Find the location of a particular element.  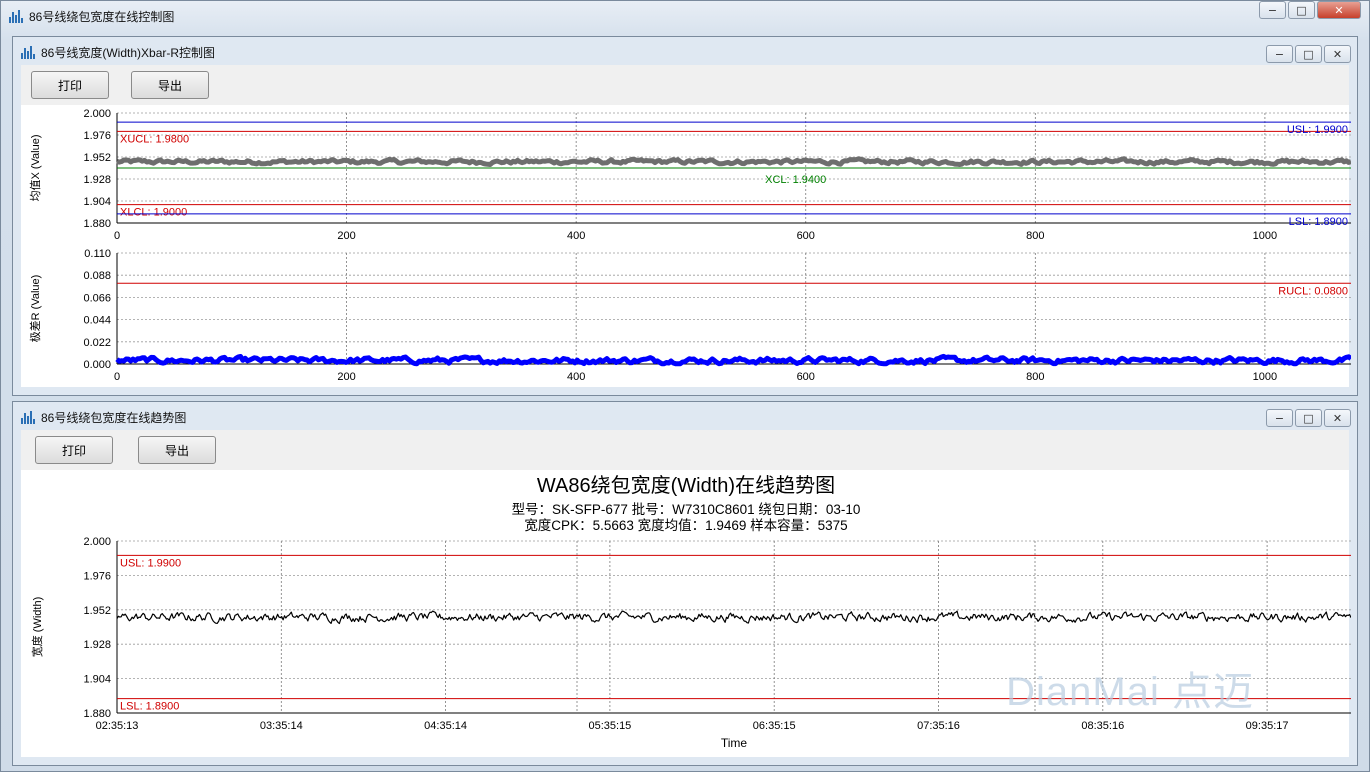

limit-label: XCL: 1.9400 is located at coordinates (795, 180).